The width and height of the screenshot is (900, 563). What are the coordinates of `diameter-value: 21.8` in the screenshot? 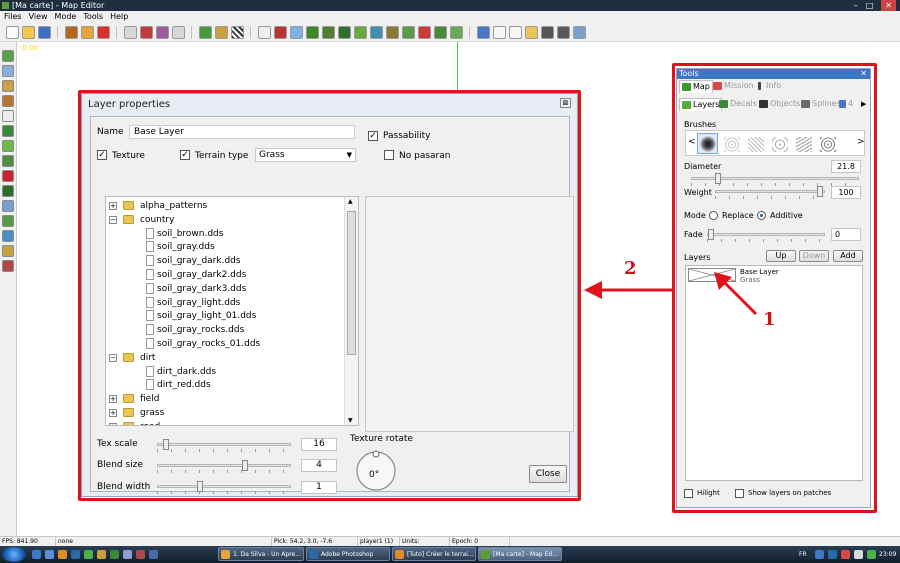 It's located at (846, 166).